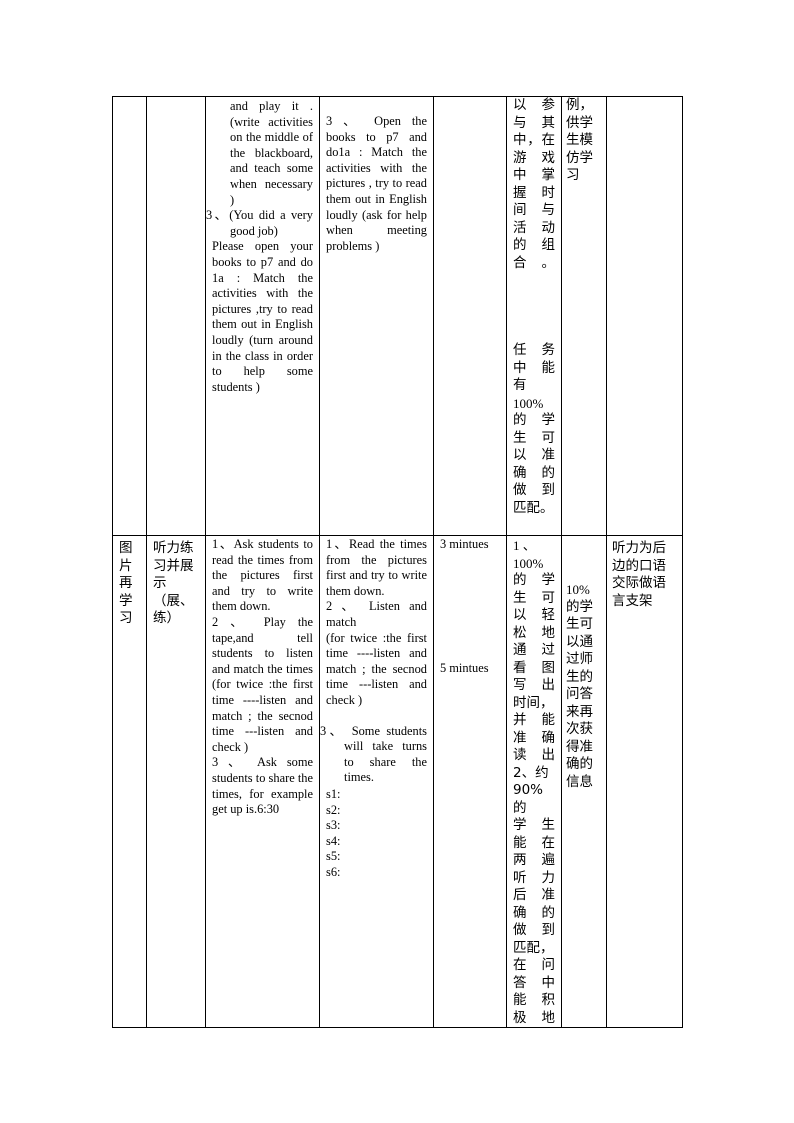  What do you see at coordinates (534, 720) in the screenshot?
I see `text-line: 并能` at bounding box center [534, 720].